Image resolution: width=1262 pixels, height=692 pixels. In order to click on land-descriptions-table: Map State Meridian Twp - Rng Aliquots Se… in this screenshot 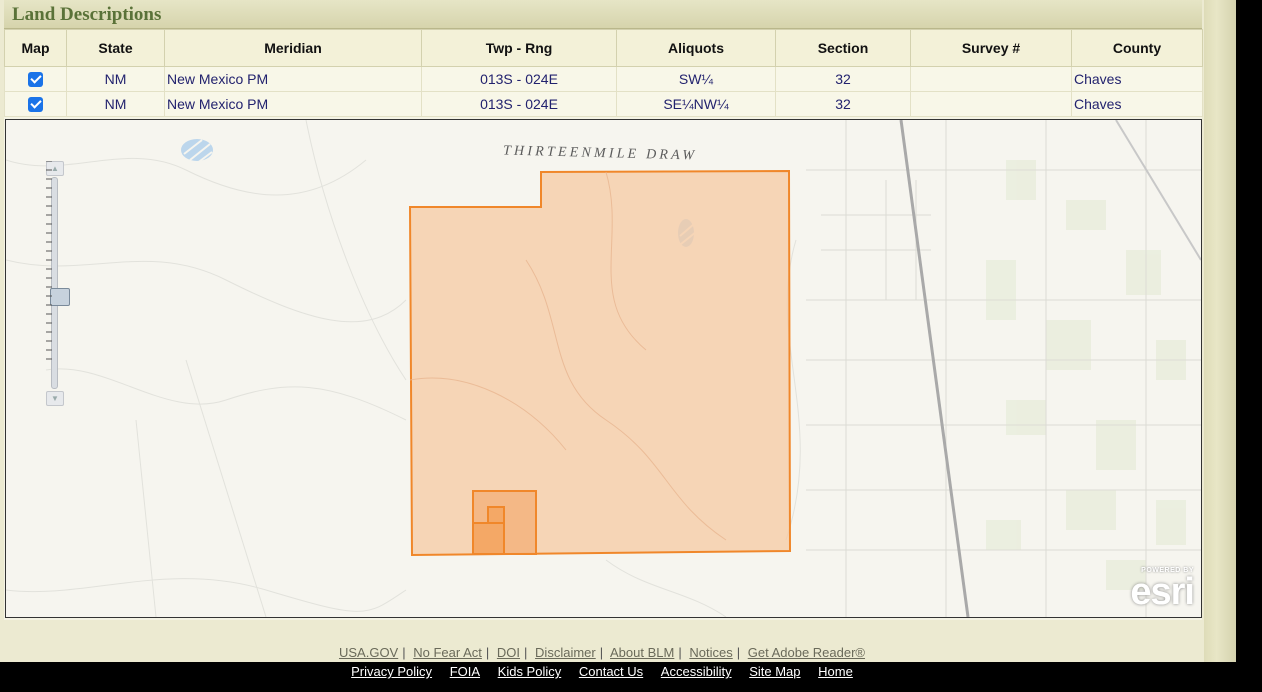, I will do `click(603, 73)`.